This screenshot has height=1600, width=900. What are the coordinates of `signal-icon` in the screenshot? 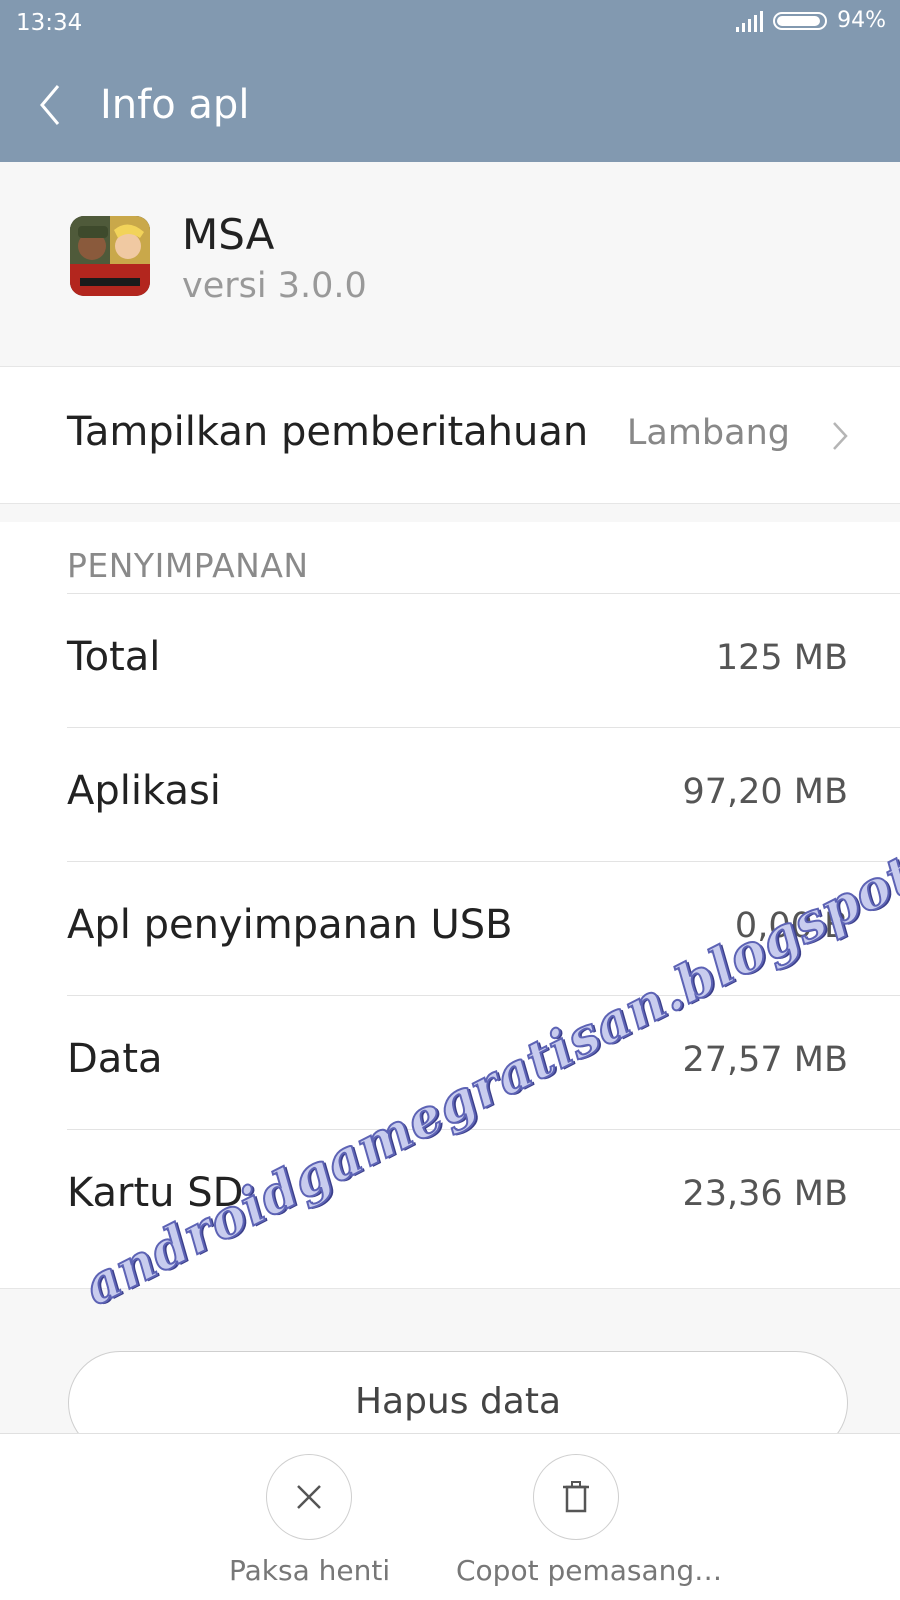 It's located at (750, 21).